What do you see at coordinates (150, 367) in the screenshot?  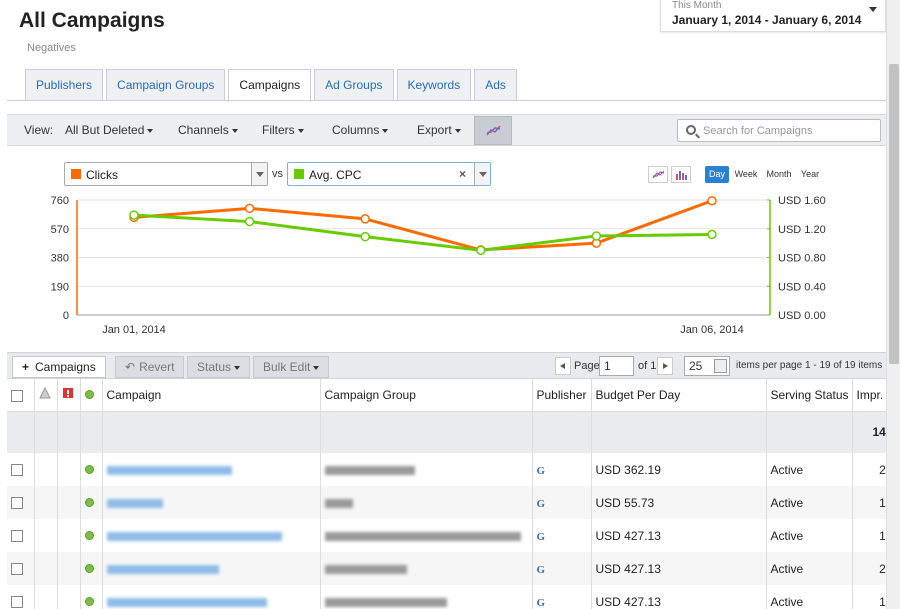 I see `revert-button: ↶ Revert` at bounding box center [150, 367].